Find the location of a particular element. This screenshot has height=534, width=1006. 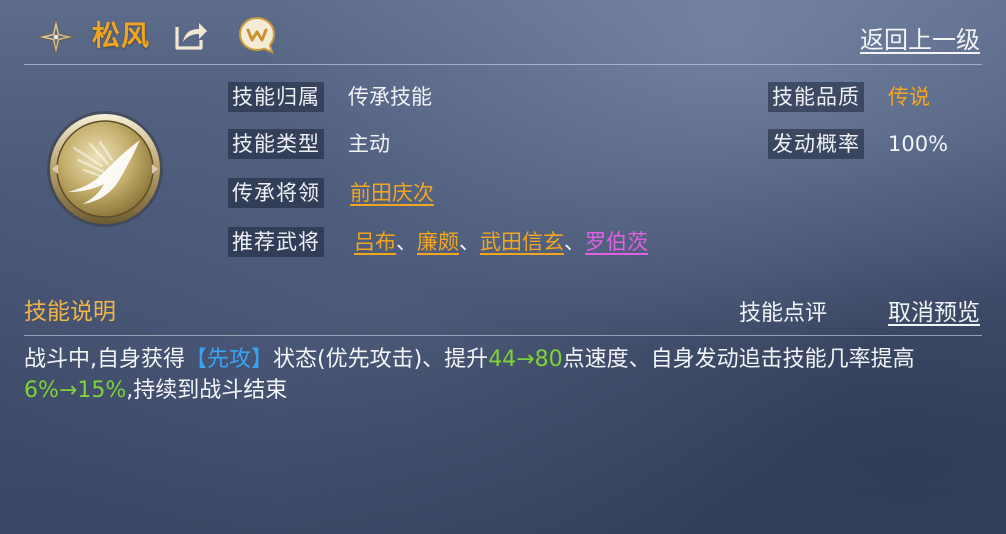

header-divider is located at coordinates (503, 64).